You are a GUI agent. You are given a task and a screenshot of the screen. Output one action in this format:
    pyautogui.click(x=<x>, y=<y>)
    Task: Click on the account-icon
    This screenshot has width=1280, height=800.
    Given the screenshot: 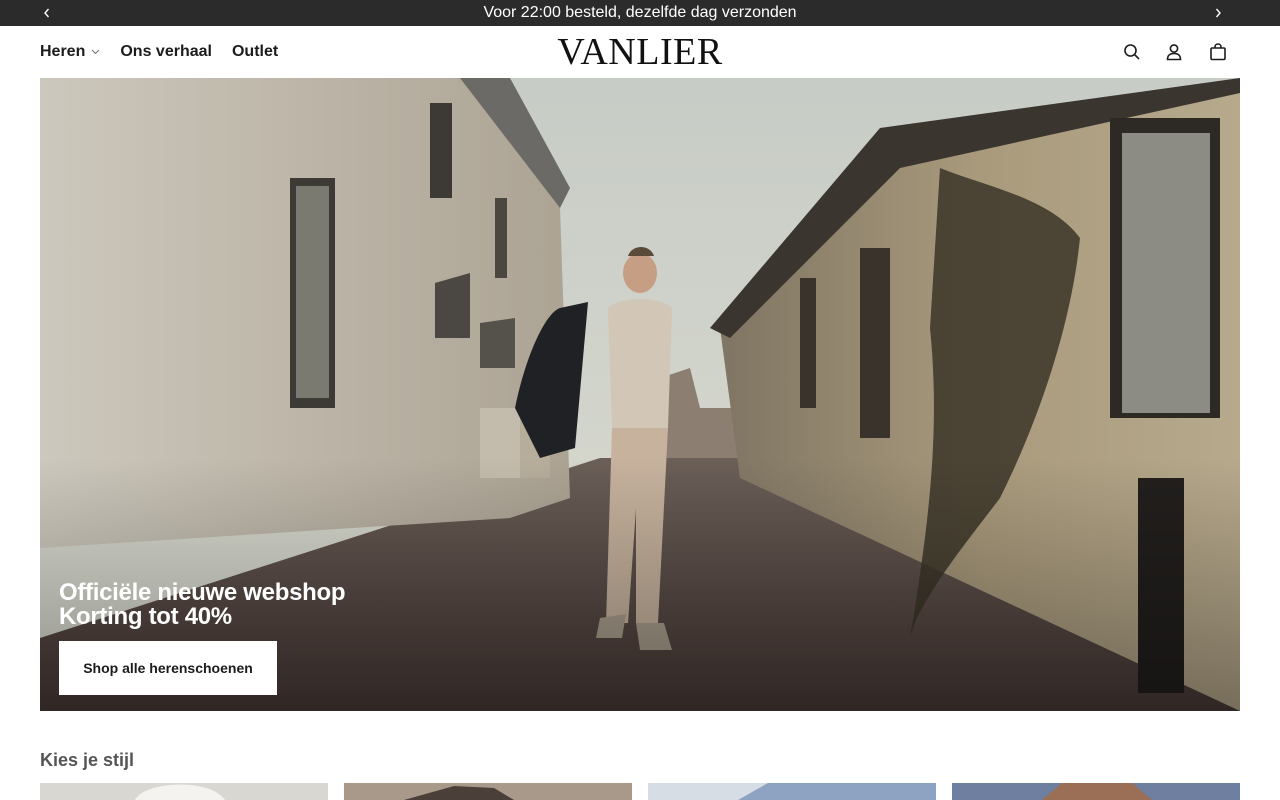 What is the action you would take?
    pyautogui.click(x=1174, y=52)
    